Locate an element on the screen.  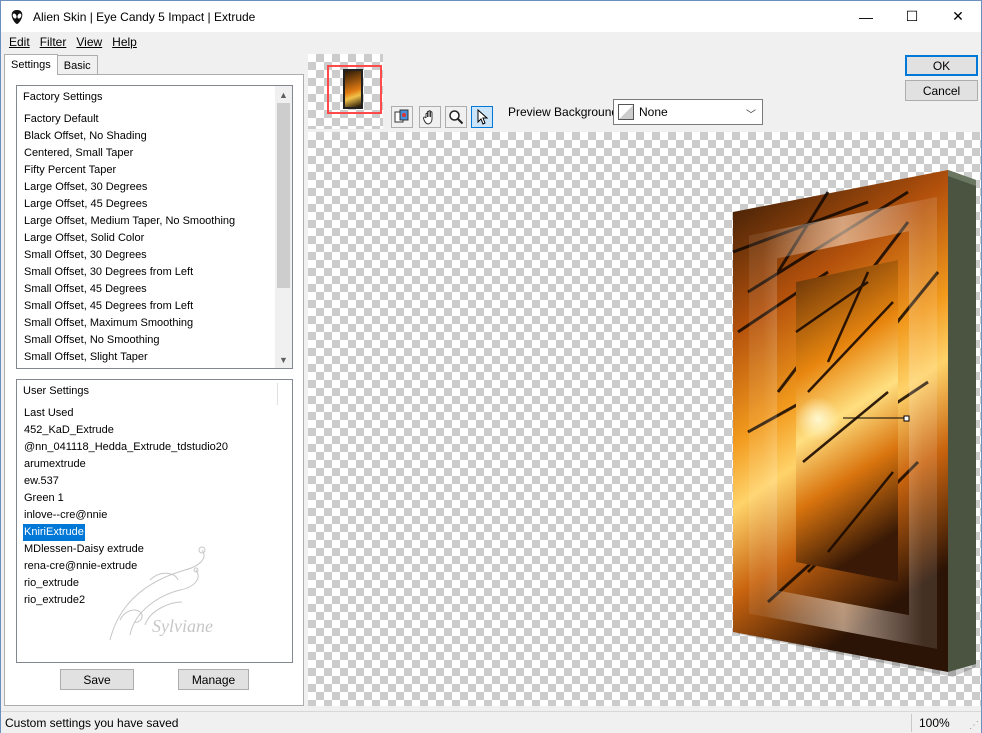
factory-list-item-label: Small Offset, 45 Degrees from Left is located at coordinates (109, 306).